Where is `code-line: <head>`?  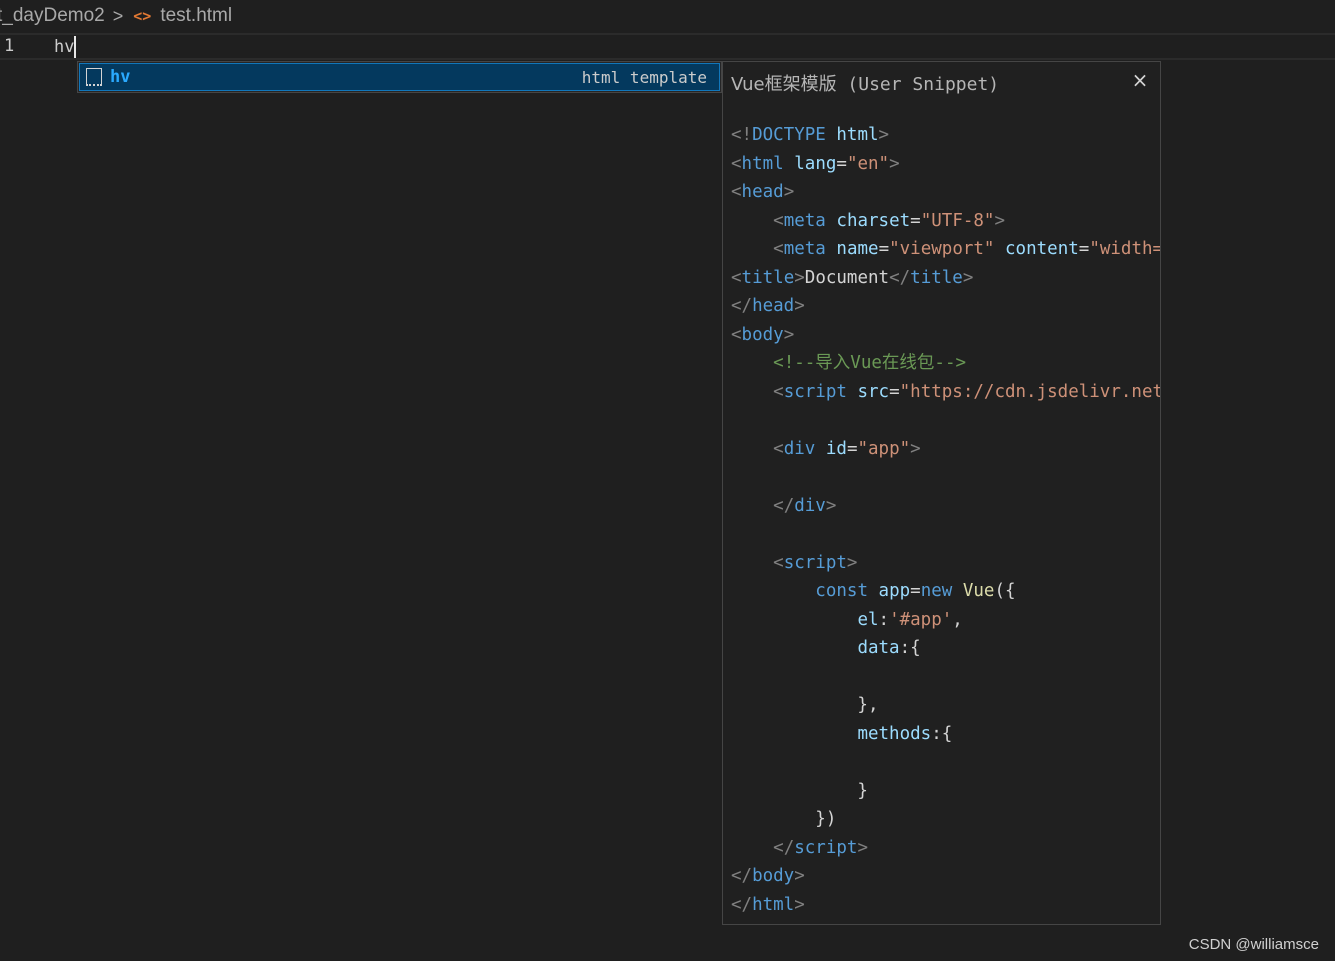
code-line: <head> is located at coordinates (945, 192).